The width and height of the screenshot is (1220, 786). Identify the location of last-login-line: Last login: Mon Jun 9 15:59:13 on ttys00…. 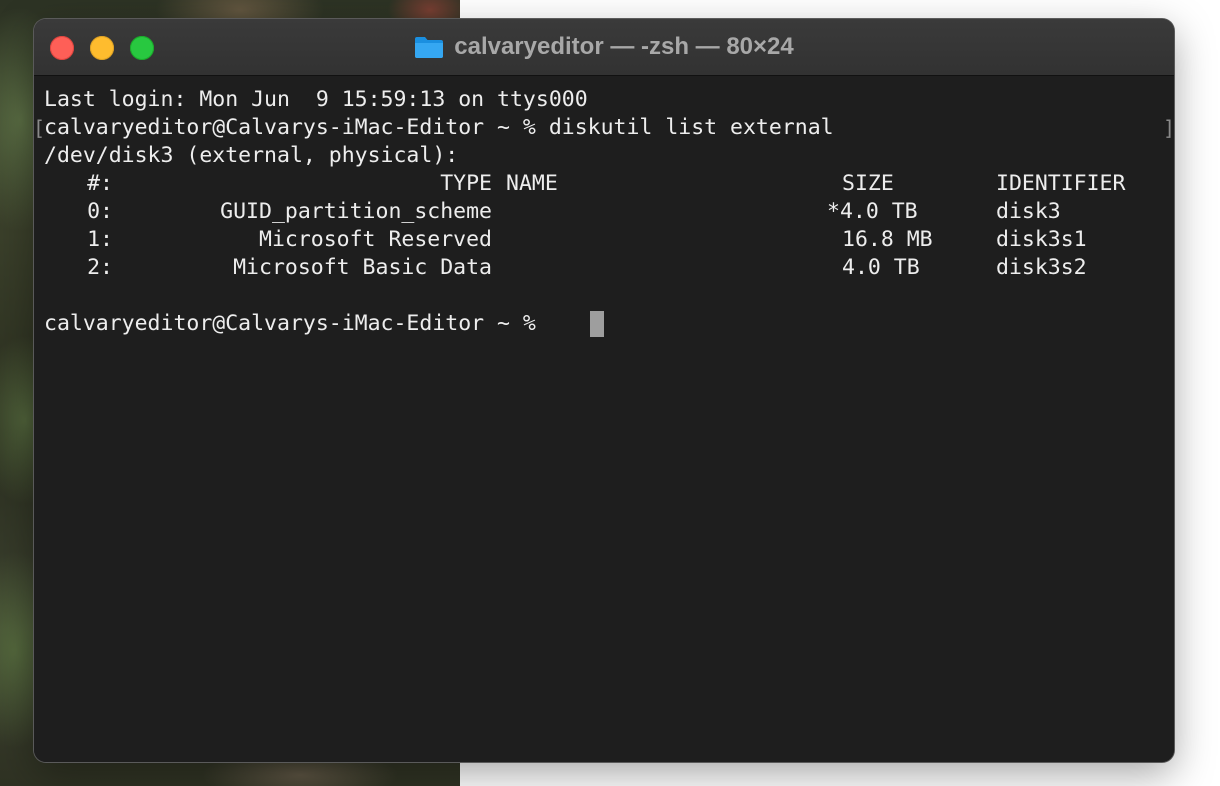
(316, 99).